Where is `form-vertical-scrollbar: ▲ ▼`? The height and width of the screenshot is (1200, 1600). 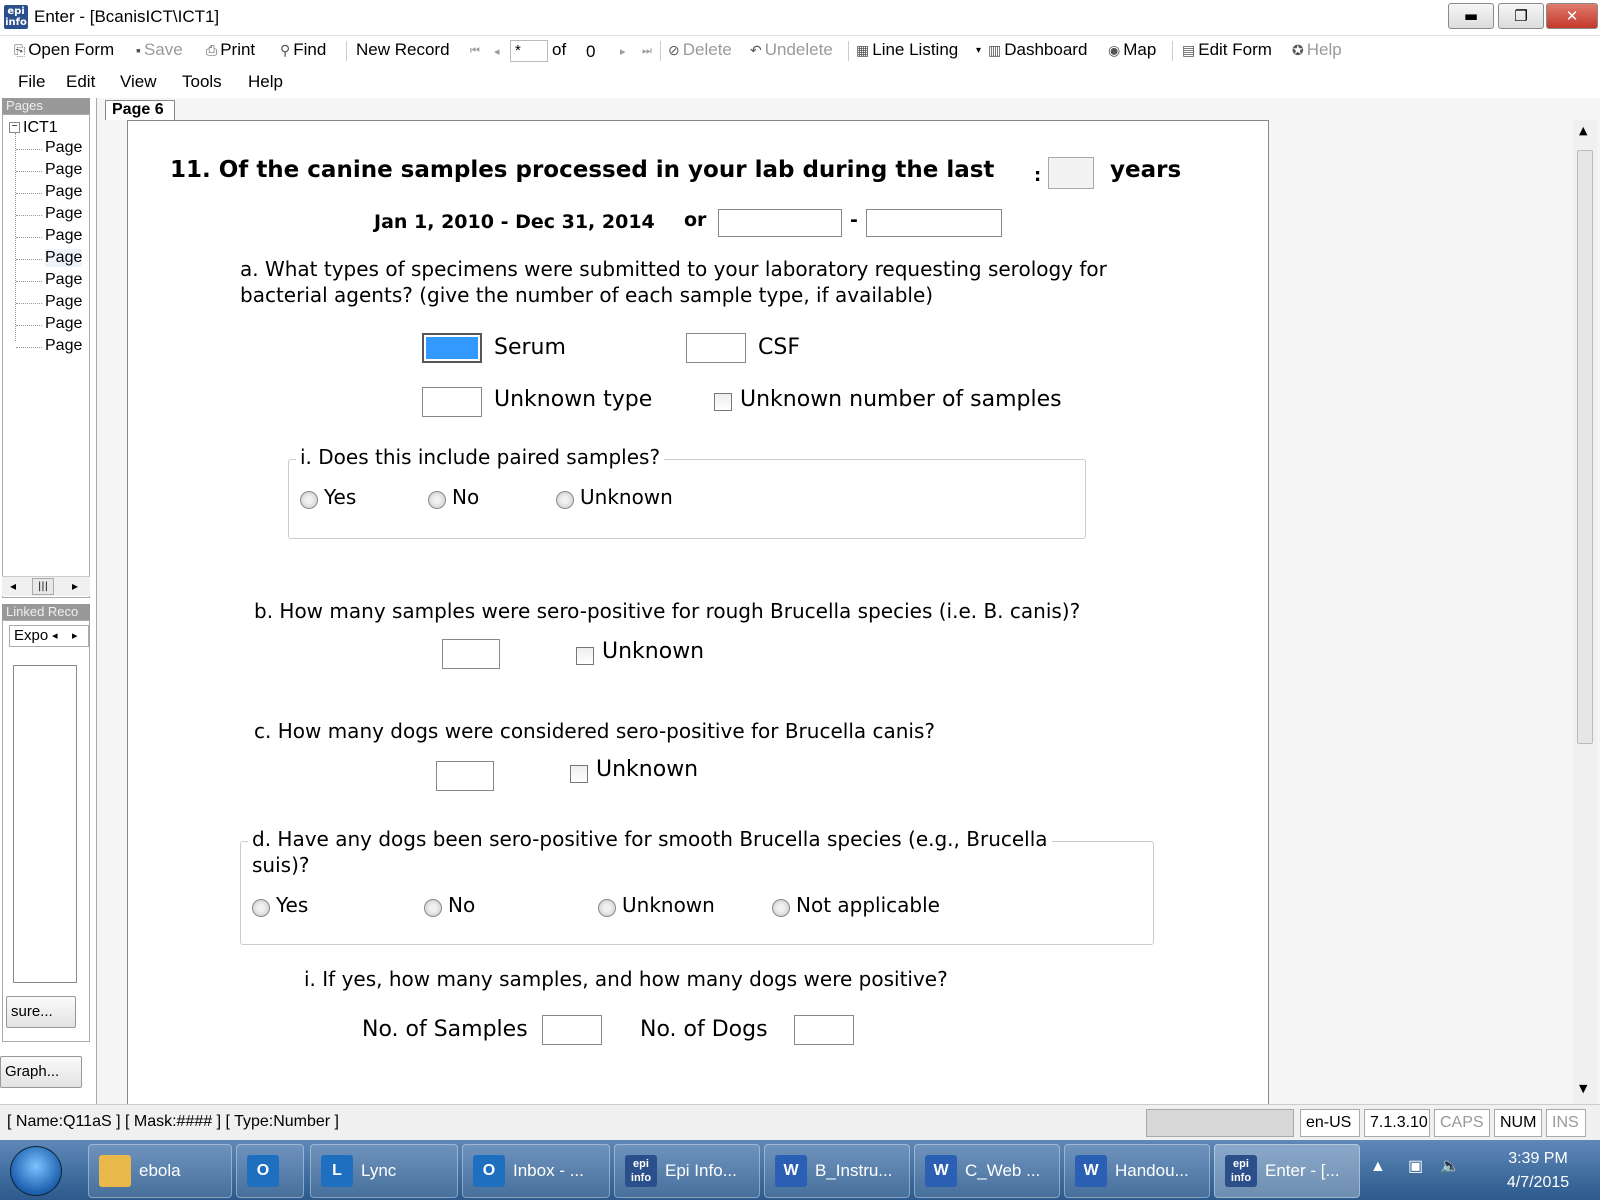
form-vertical-scrollbar: ▲ ▼ is located at coordinates (1585, 612).